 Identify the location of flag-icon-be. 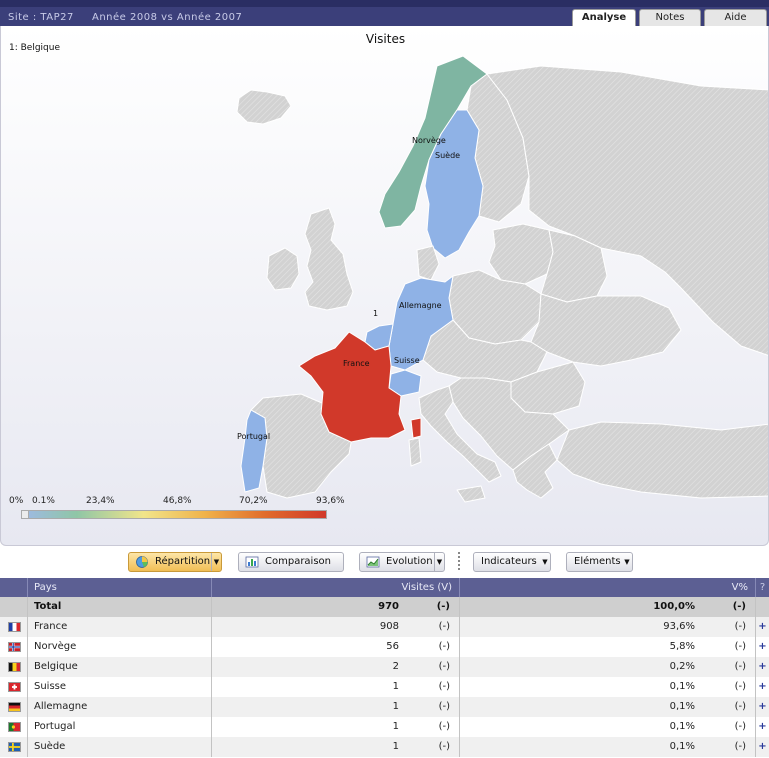
(14, 667).